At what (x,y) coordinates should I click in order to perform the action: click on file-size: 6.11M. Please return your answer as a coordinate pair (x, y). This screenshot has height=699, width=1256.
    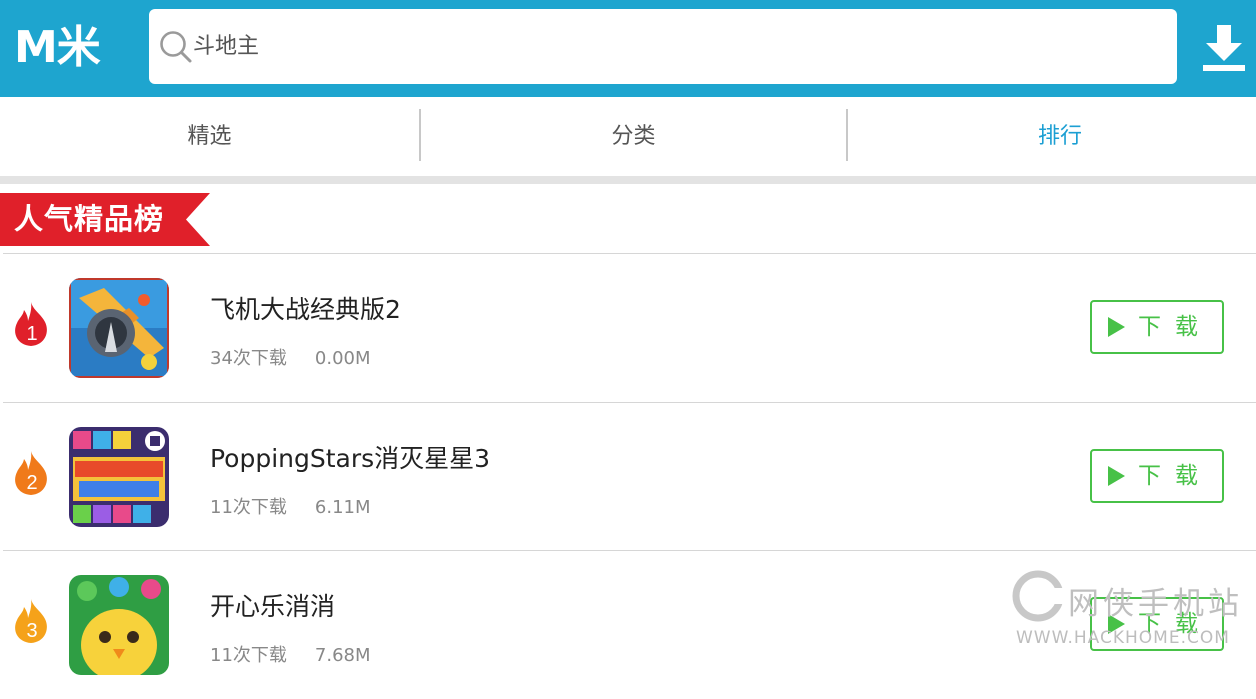
    Looking at the image, I should click on (342, 507).